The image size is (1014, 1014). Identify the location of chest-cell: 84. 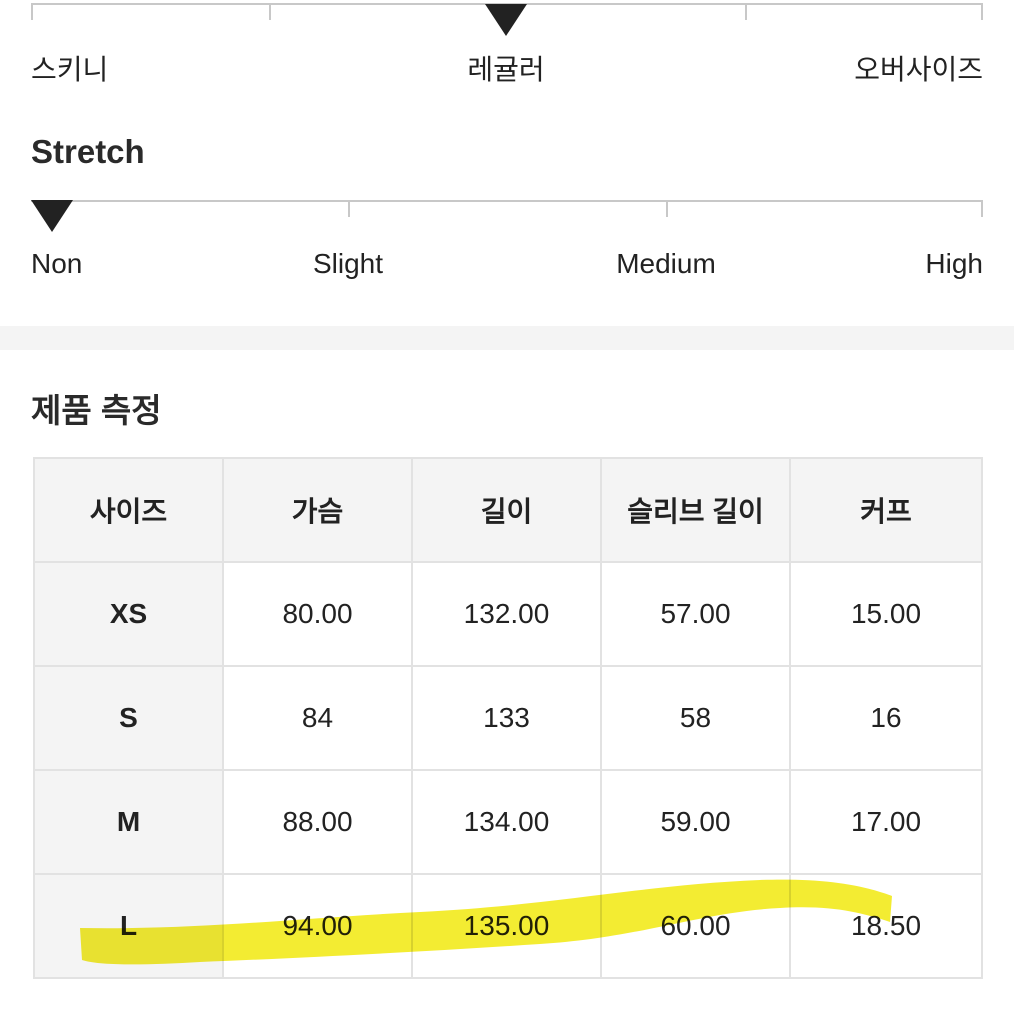
(317, 718).